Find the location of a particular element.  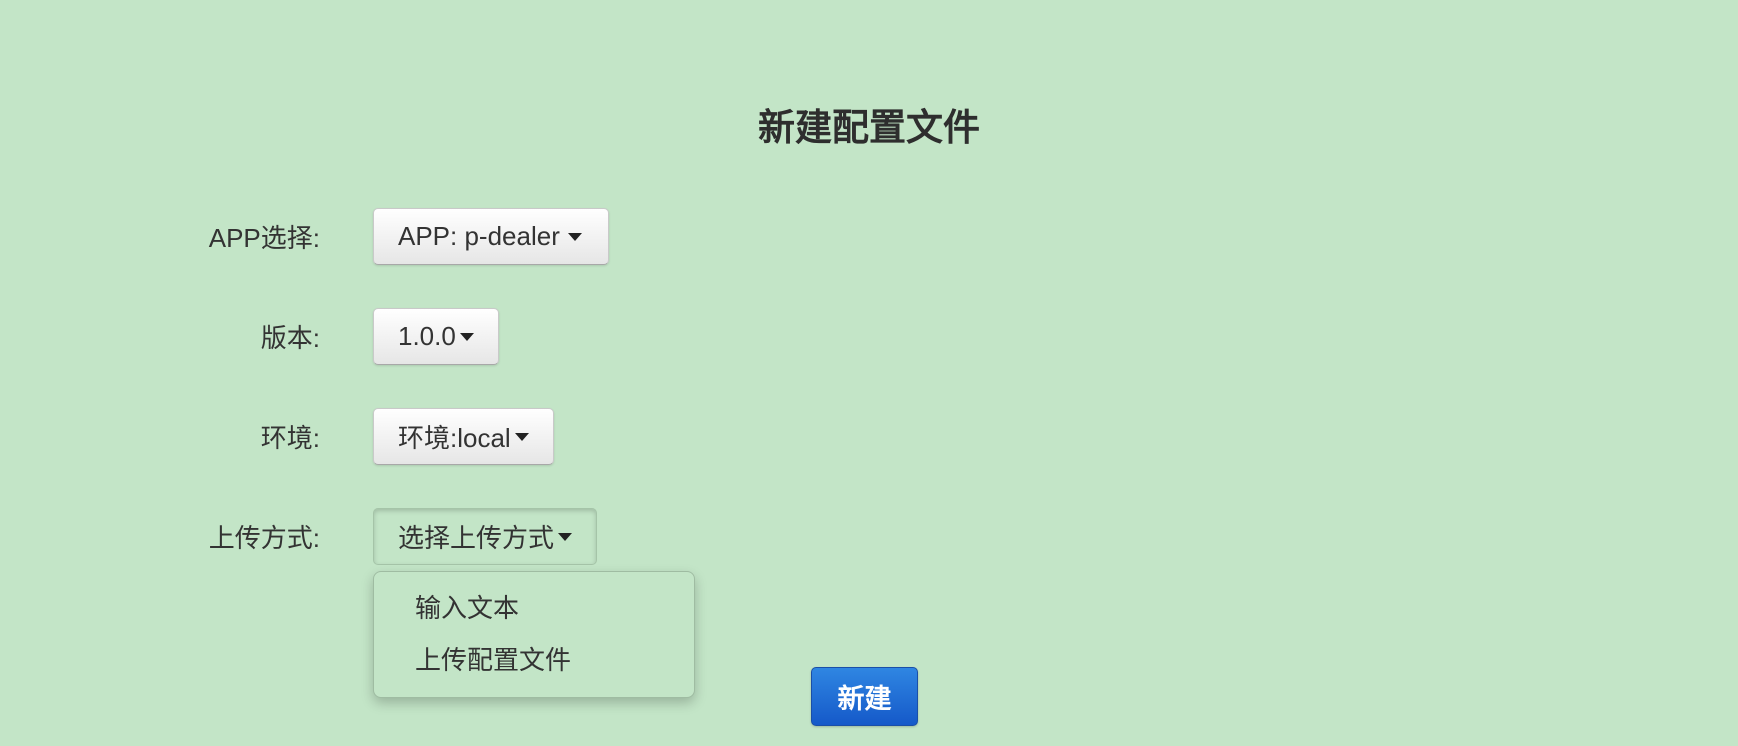

version-value: 1.0.0 is located at coordinates (427, 336).